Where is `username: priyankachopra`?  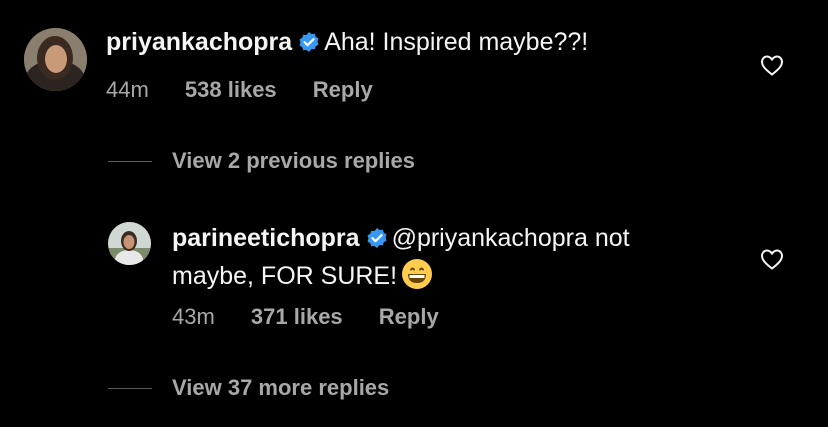 username: priyankachopra is located at coordinates (199, 42).